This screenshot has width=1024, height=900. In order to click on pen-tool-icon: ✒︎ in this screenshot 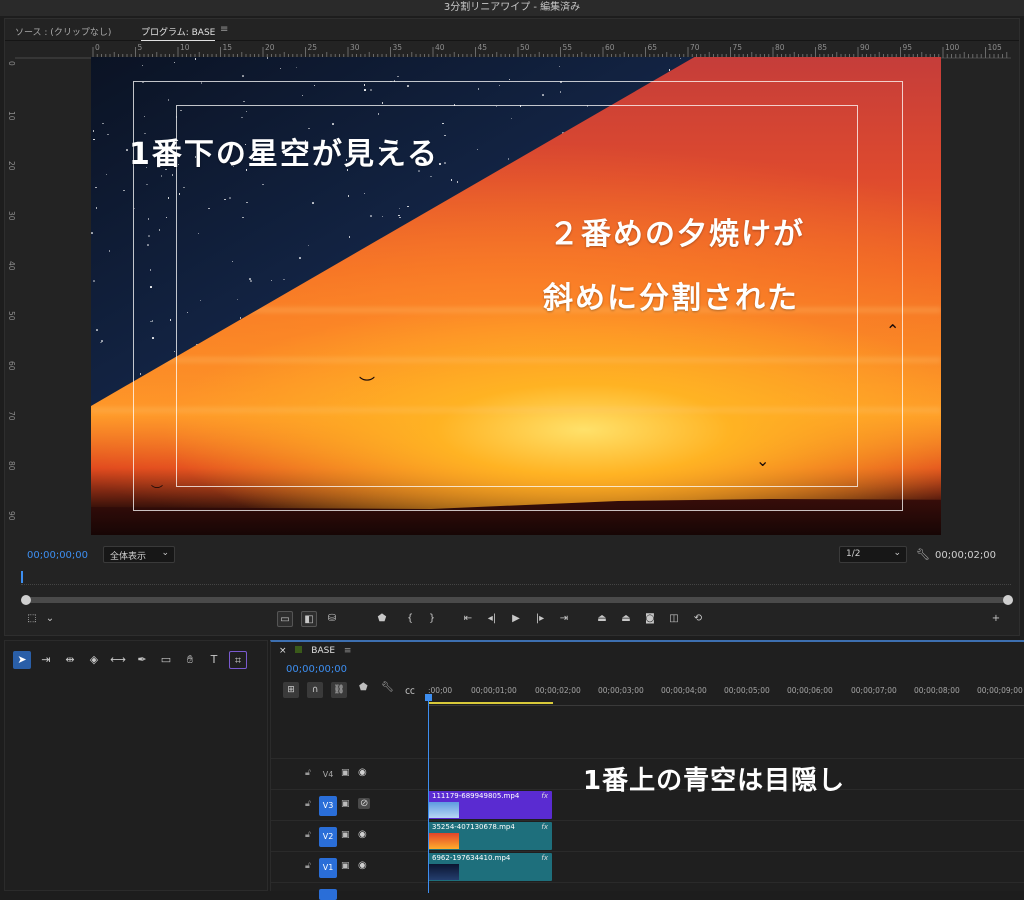, I will do `click(142, 660)`.